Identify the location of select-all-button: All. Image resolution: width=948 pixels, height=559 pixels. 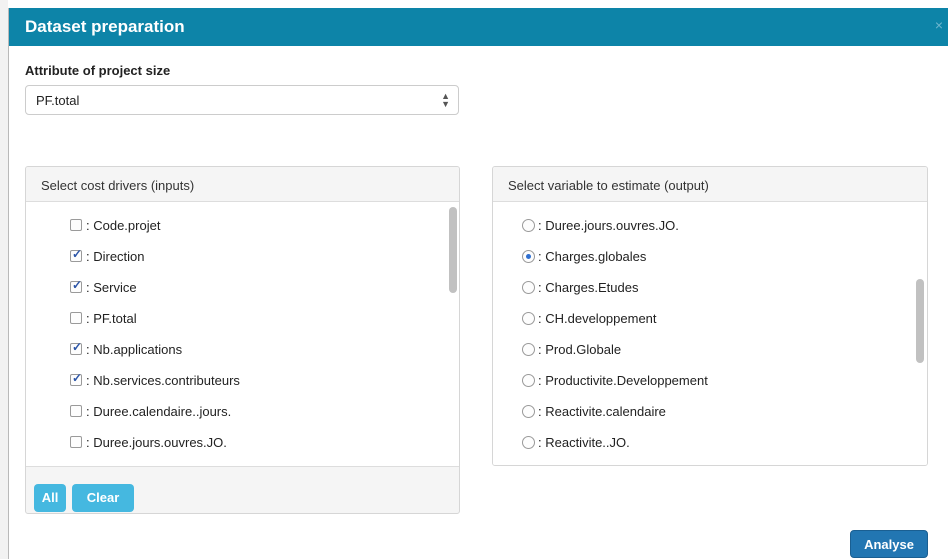
(50, 498).